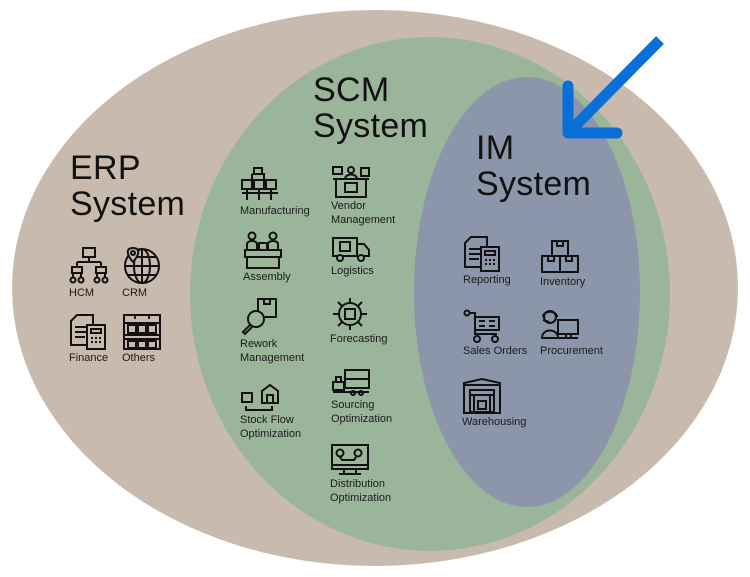 The height and width of the screenshot is (577, 750). Describe the element at coordinates (534, 184) in the screenshot. I see `im-title-line2: System` at that location.